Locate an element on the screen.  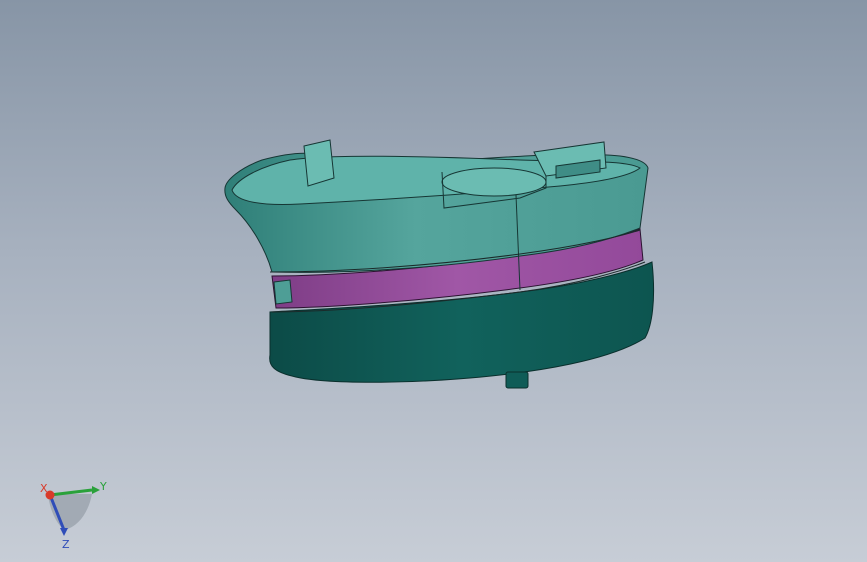
x-axis-label: X is located at coordinates (44, 488).